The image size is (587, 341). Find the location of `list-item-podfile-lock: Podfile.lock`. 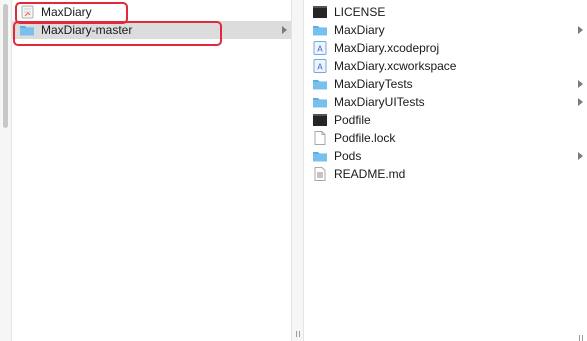

list-item-podfile-lock: Podfile.lock is located at coordinates (445, 138).